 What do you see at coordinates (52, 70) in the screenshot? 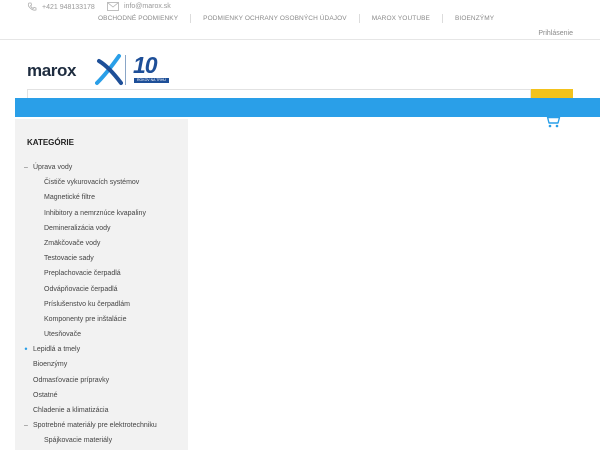
I see `logo-wordmark: marox` at bounding box center [52, 70].